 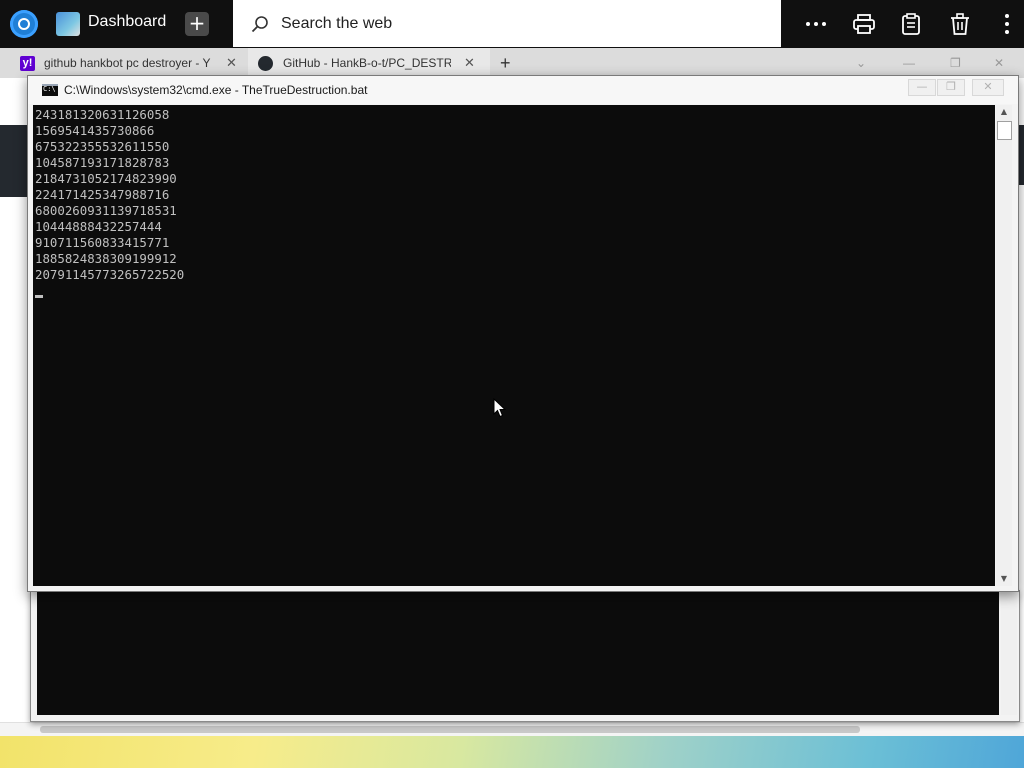 I want to click on minimize-icon: —, so click(x=910, y=63).